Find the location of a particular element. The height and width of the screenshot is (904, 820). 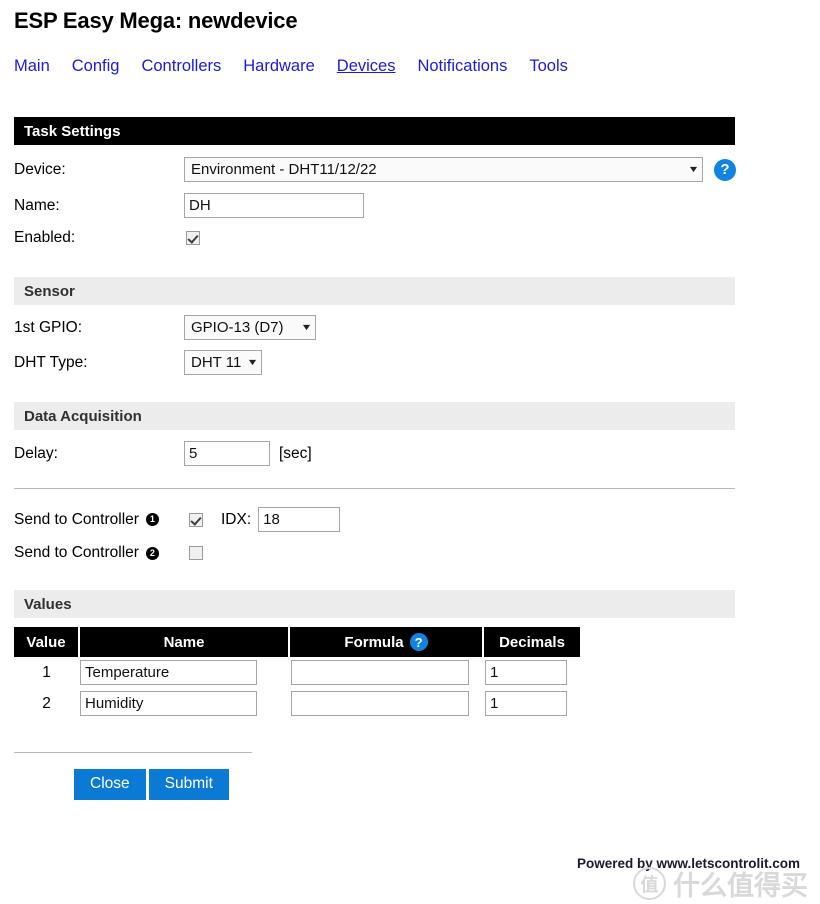

values-table-header-row: Value Name Formula ? Decimals is located at coordinates (297, 642).